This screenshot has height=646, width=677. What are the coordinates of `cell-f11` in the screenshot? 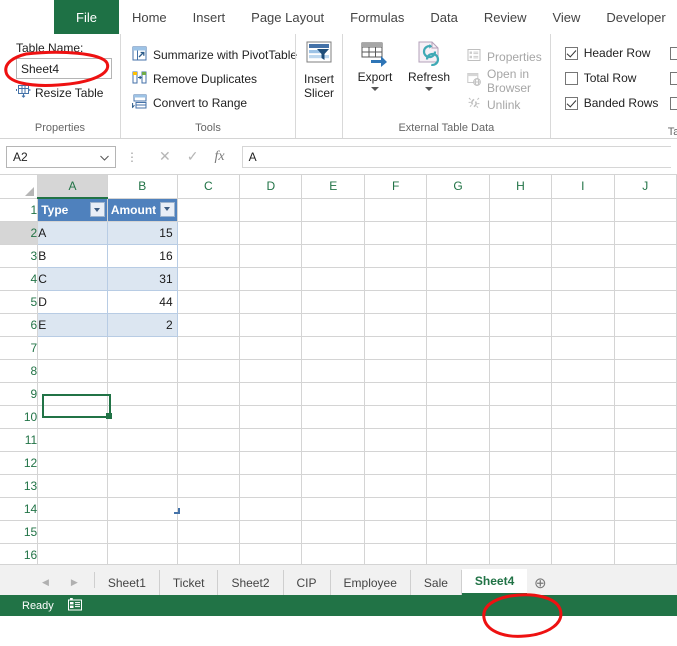 It's located at (396, 440).